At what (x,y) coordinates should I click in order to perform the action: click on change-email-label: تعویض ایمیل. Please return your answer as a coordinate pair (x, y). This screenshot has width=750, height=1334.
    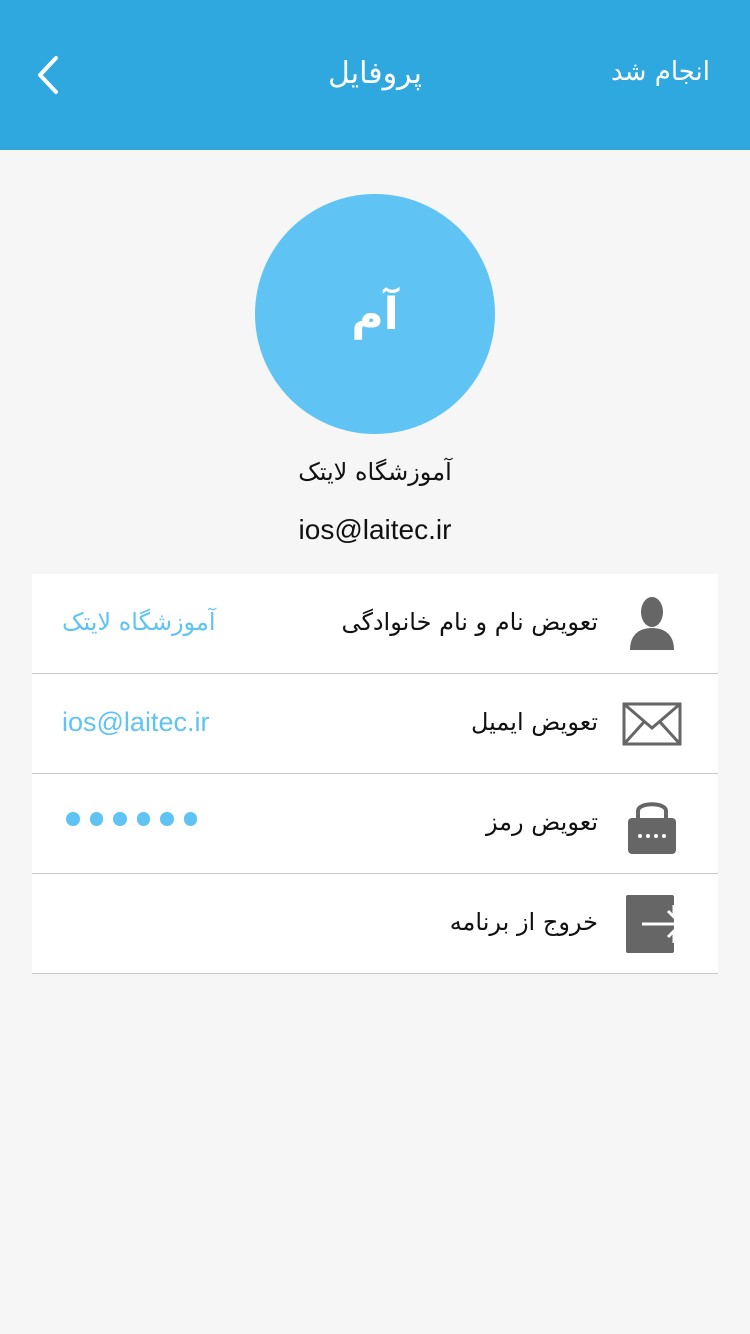
    Looking at the image, I should click on (534, 722).